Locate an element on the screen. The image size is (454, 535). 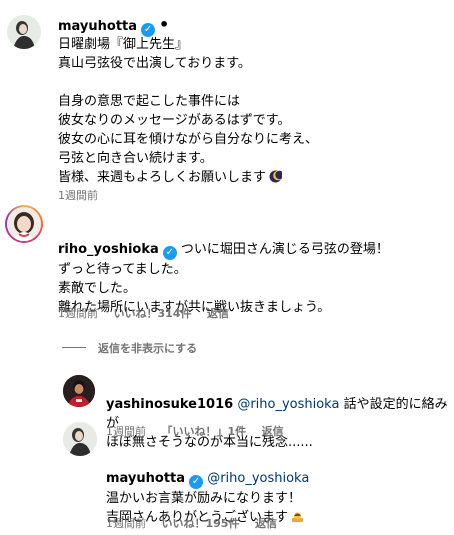
reply-meta: 1週間前 「いいね！」1件 返信 is located at coordinates (201, 431).